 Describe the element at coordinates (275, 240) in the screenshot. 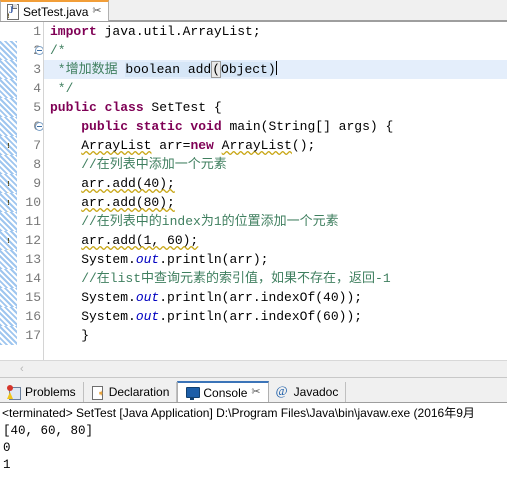

I see `code-line: arr.add(1, 60);` at that location.